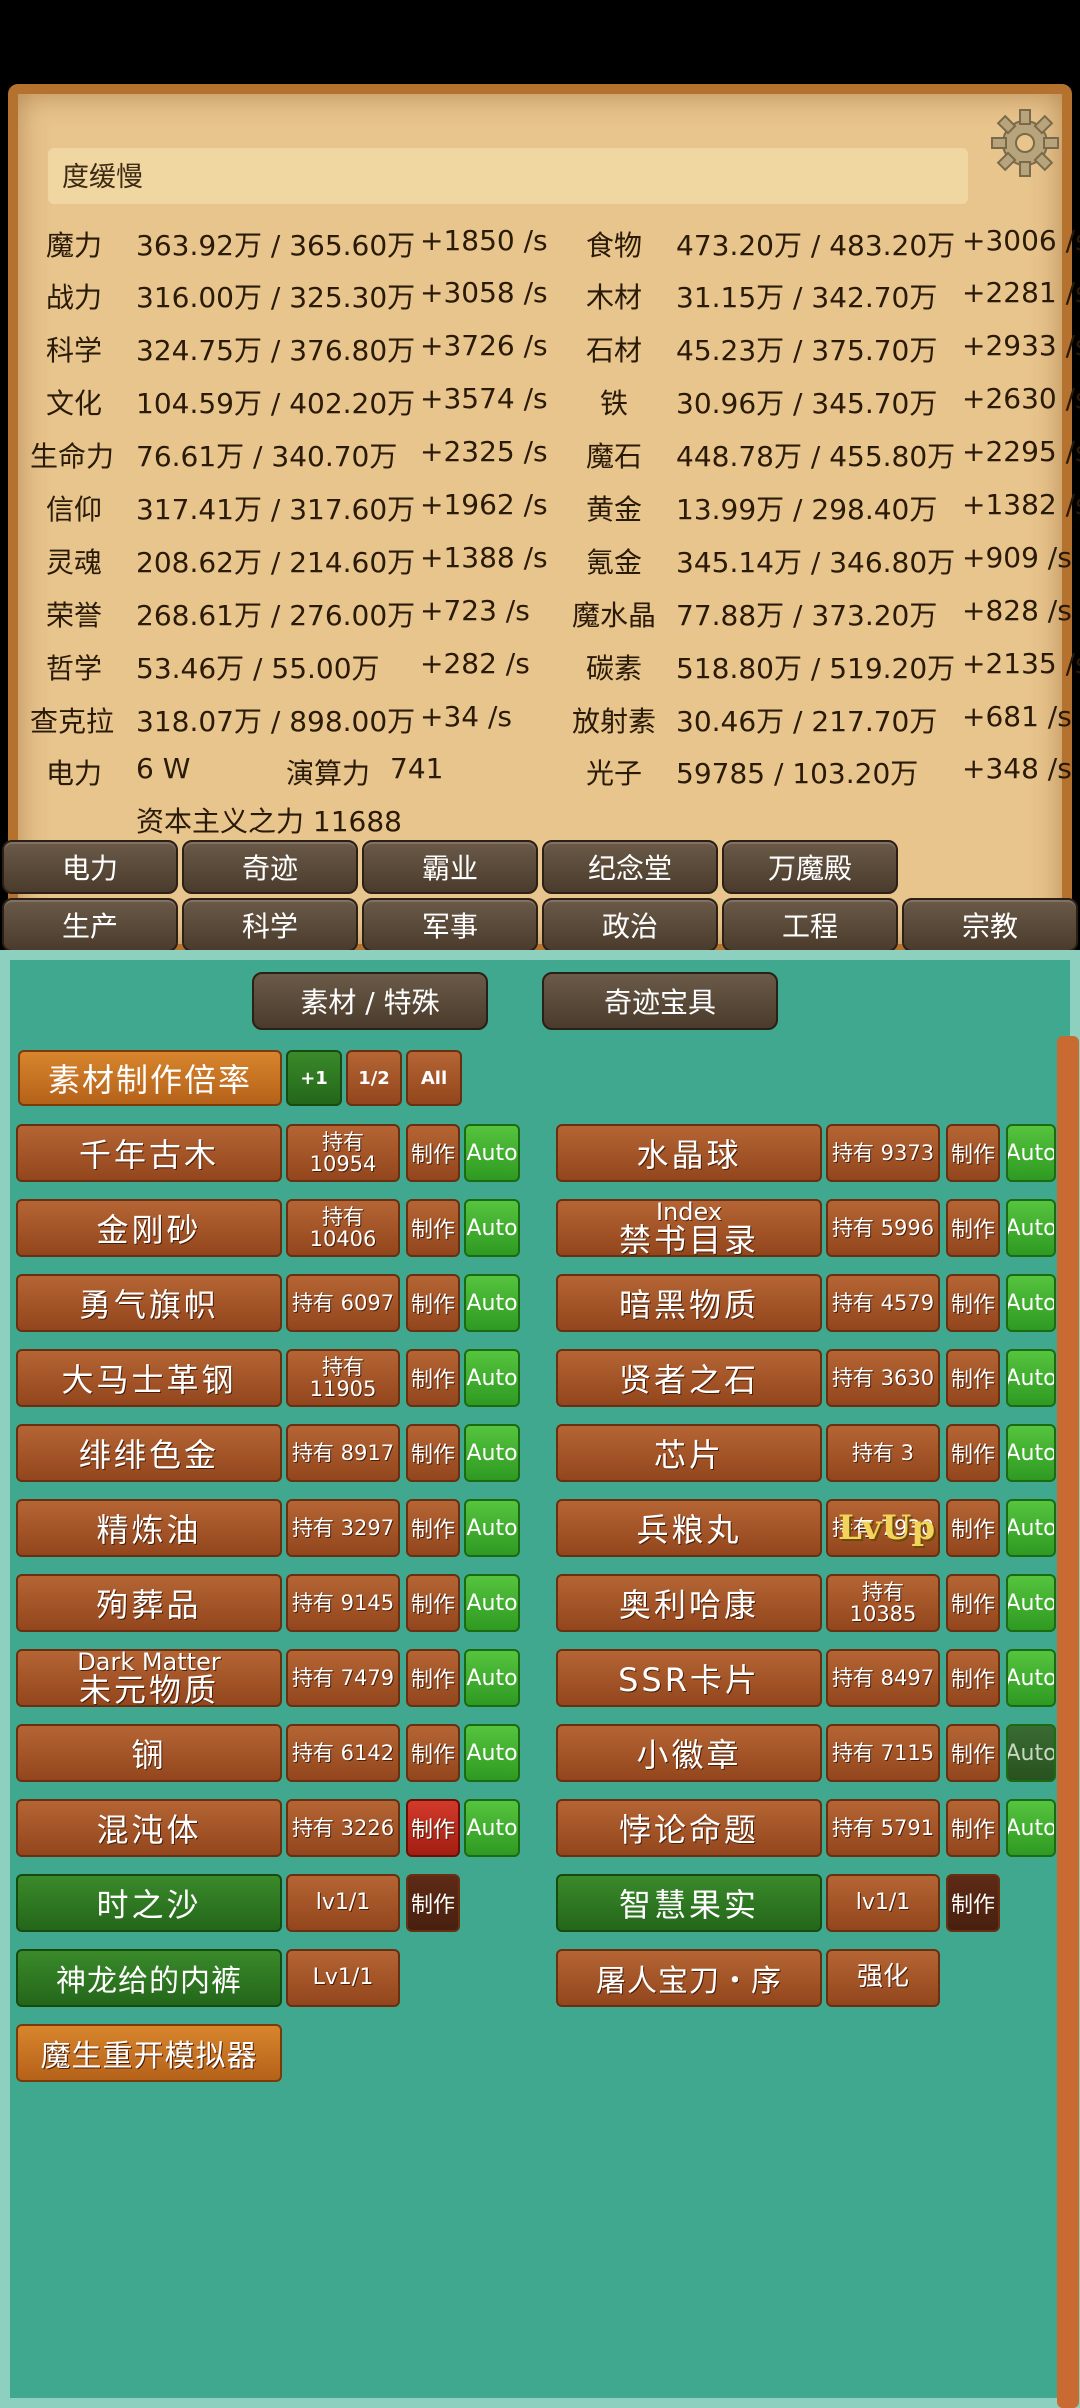 This screenshot has width=1080, height=2408. I want to click on tab-science: 科学, so click(270, 925).